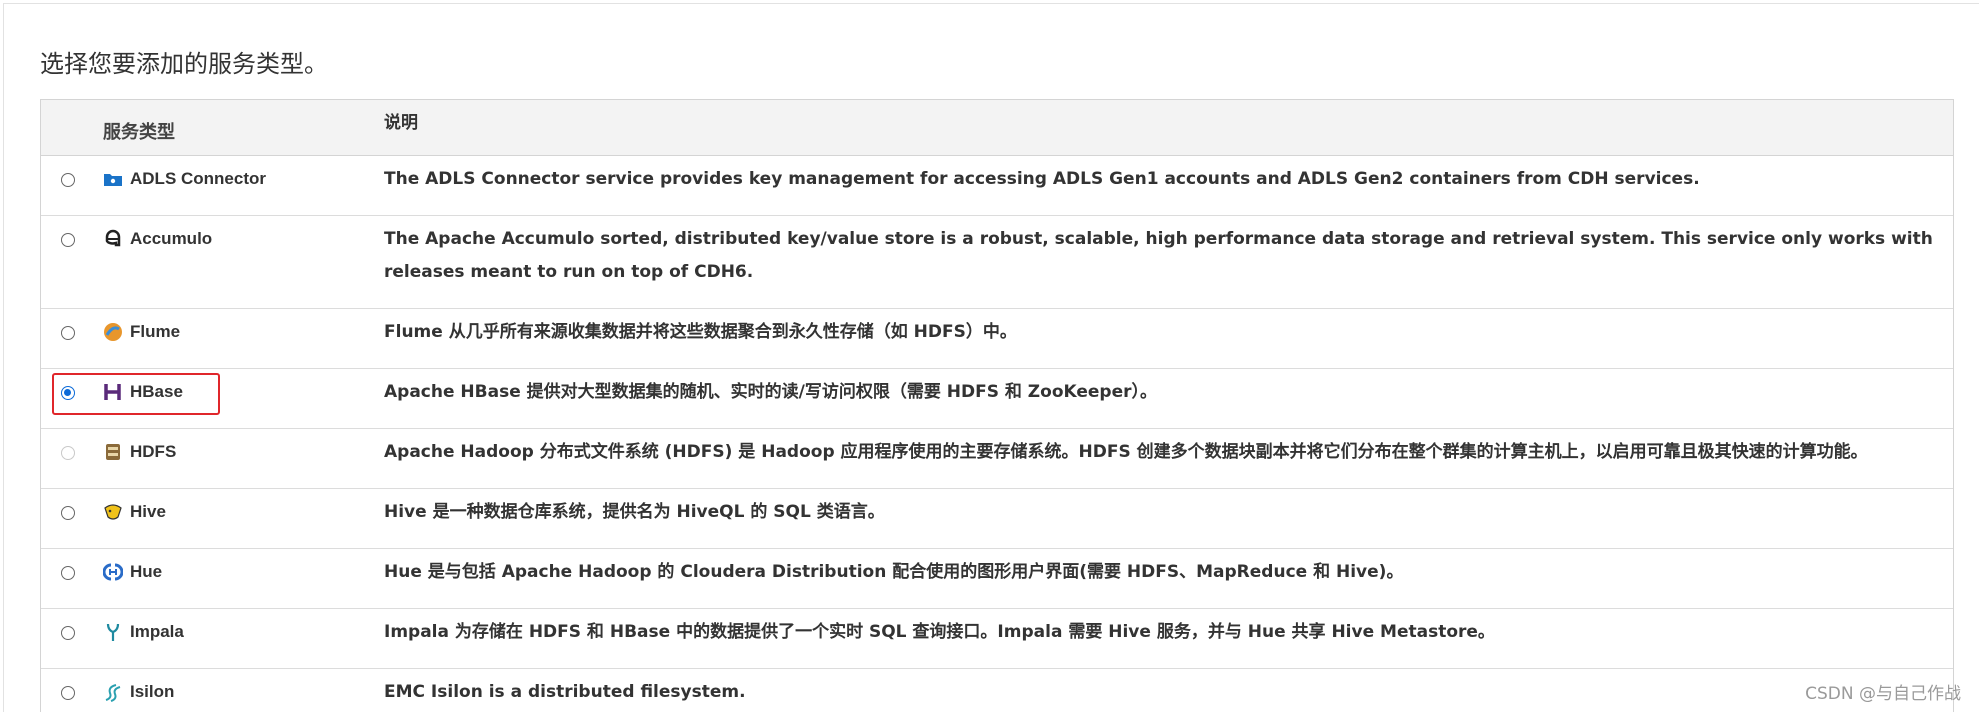 Image resolution: width=1979 pixels, height=712 pixels. What do you see at coordinates (401, 123) in the screenshot?
I see `column-header-description: 说明` at bounding box center [401, 123].